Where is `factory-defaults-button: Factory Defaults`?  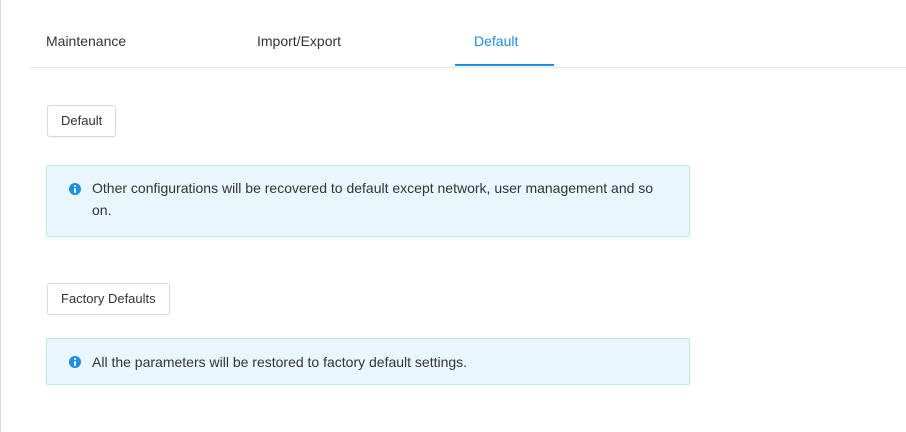 factory-defaults-button: Factory Defaults is located at coordinates (108, 299).